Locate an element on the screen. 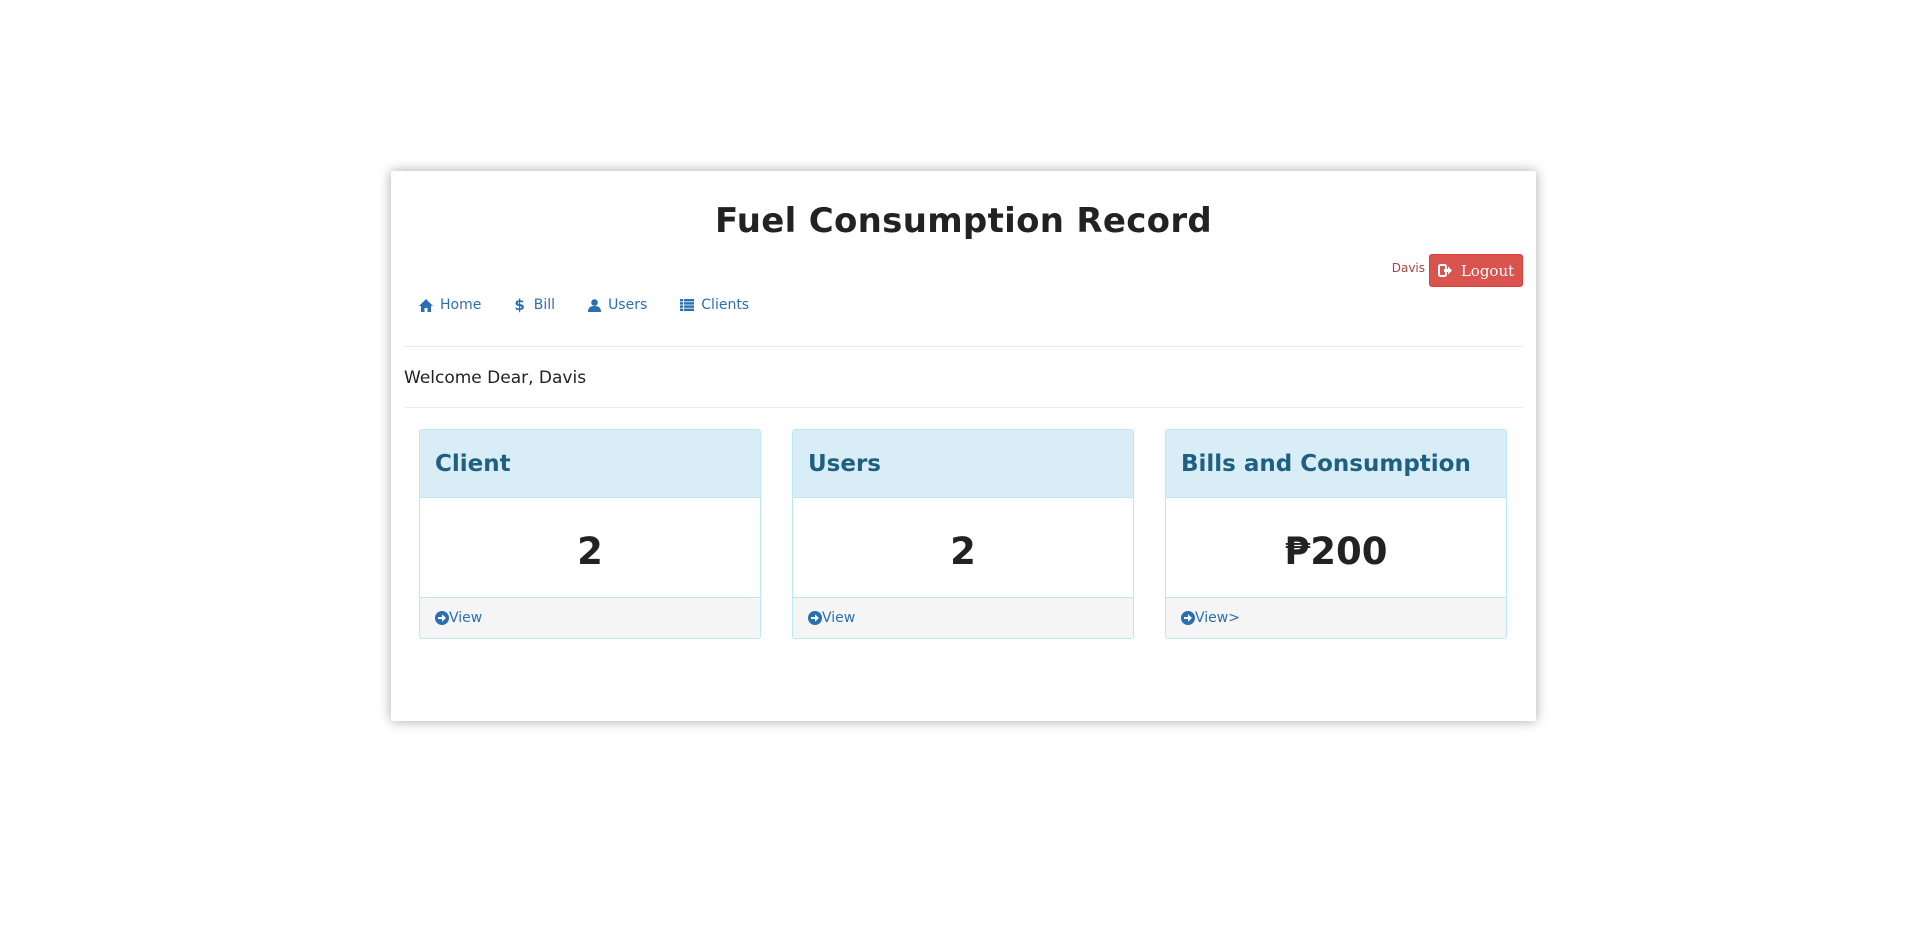 This screenshot has width=1919, height=938. logout-icon is located at coordinates (1444, 270).